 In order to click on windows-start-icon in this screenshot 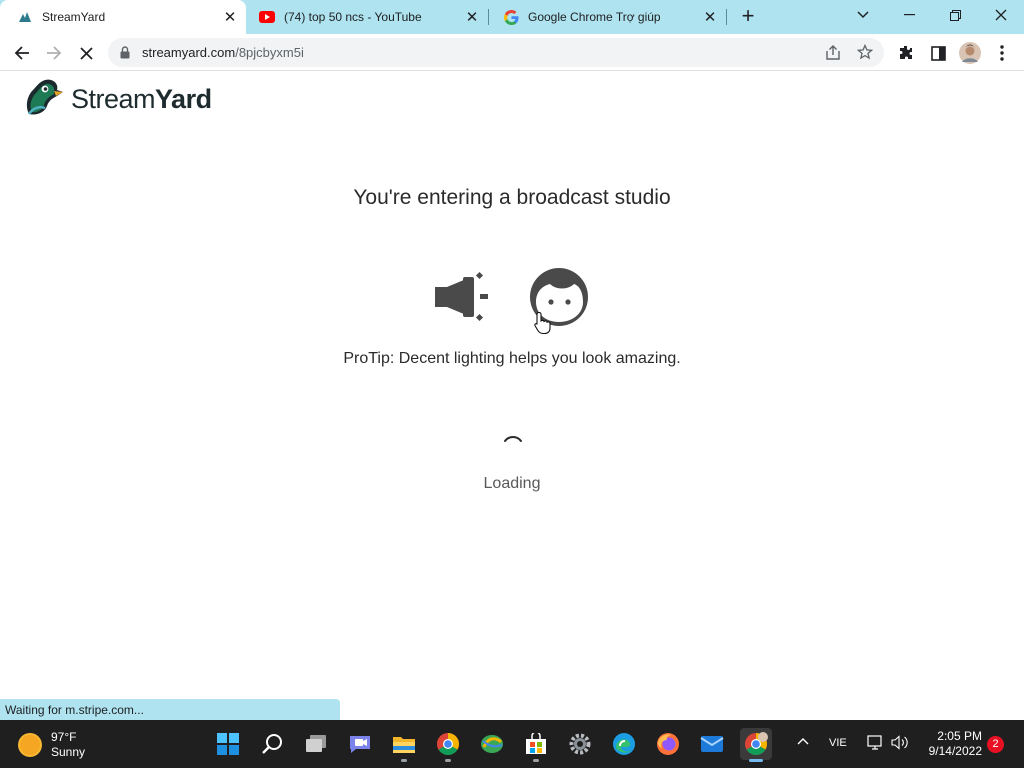, I will do `click(228, 744)`.